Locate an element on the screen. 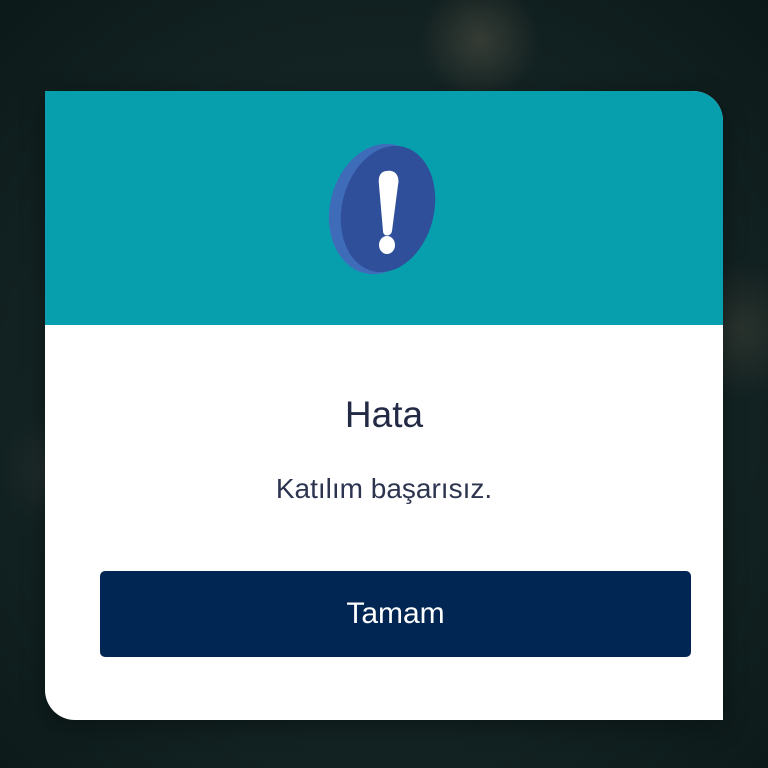 The height and width of the screenshot is (768, 768). dialog-title: Hata is located at coordinates (384, 414).